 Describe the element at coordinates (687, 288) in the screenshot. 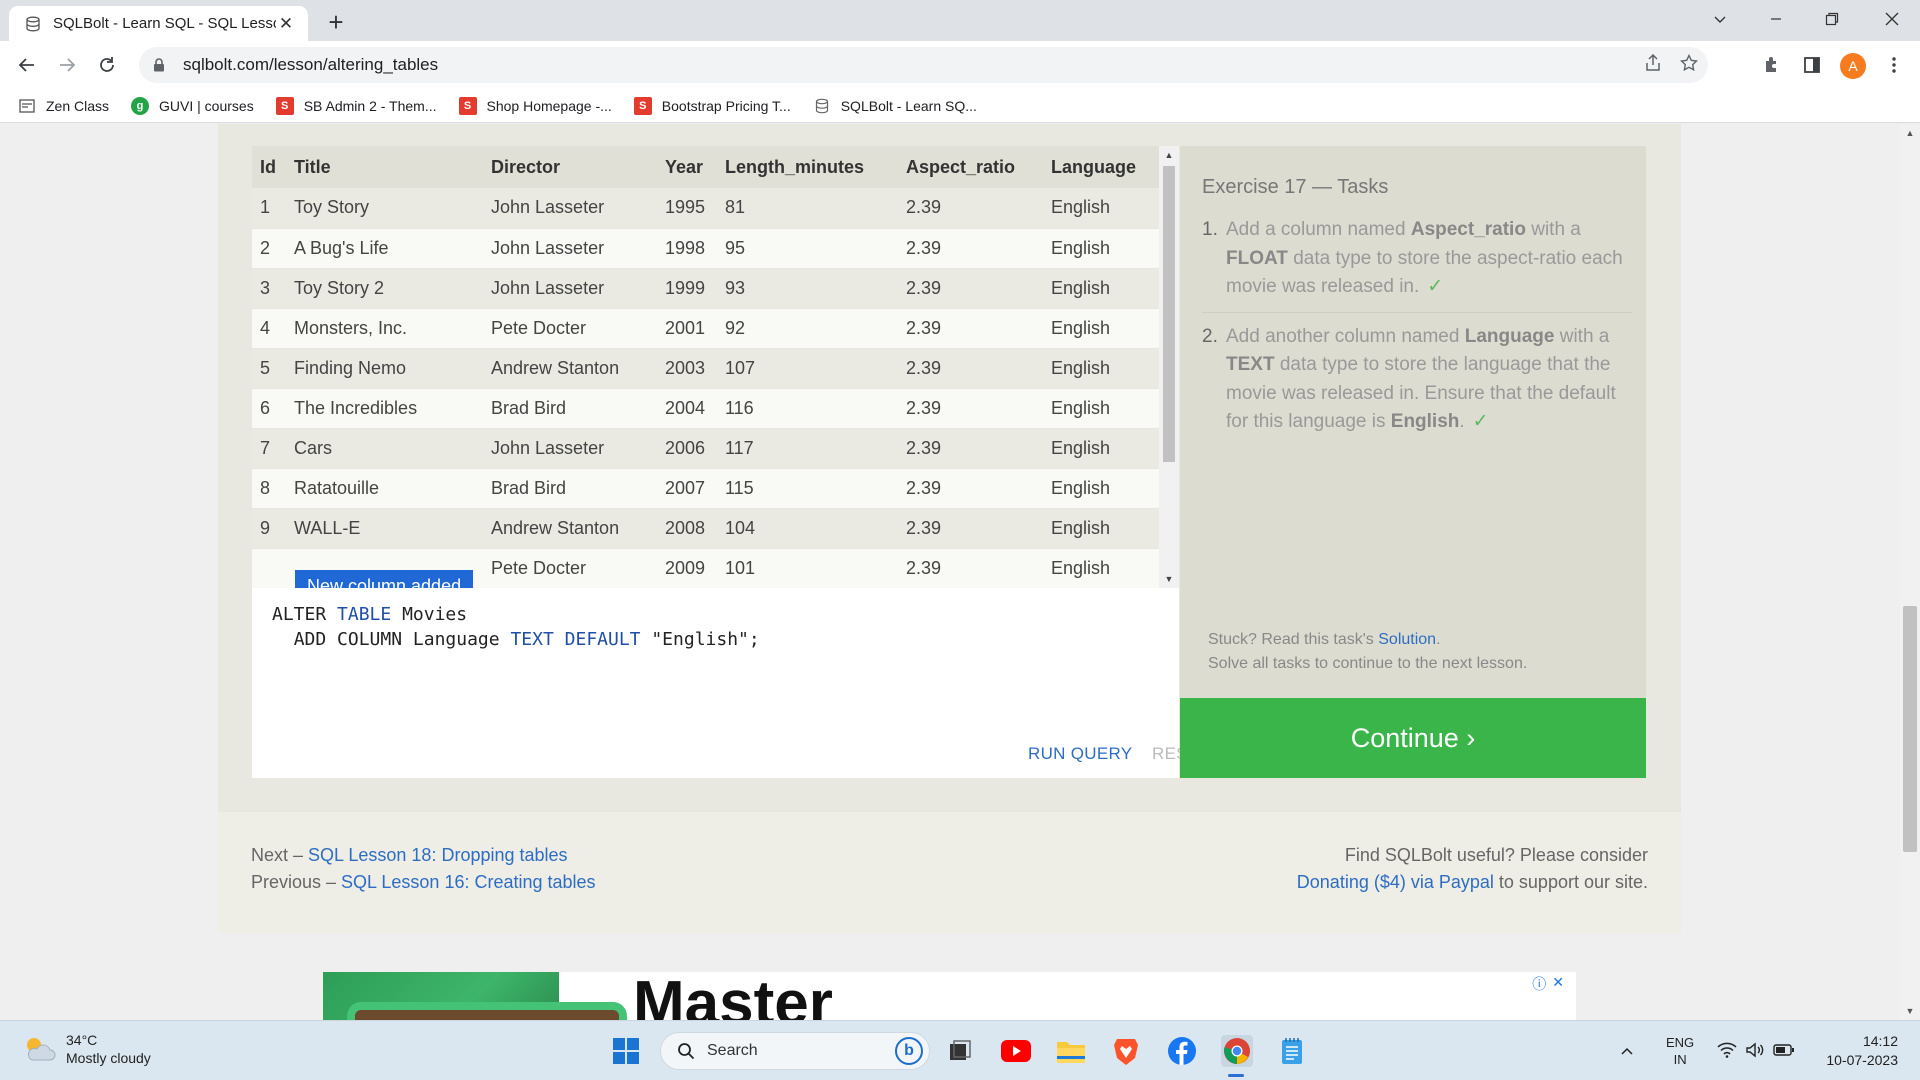

I see `table-cell: 1999` at that location.